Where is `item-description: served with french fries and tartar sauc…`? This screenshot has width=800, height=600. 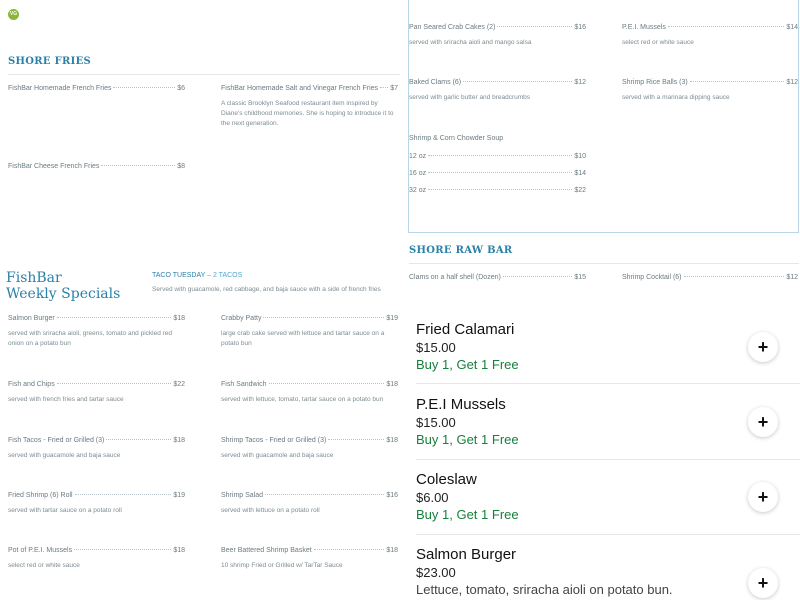
item-description: served with french fries and tartar sauc… is located at coordinates (66, 399).